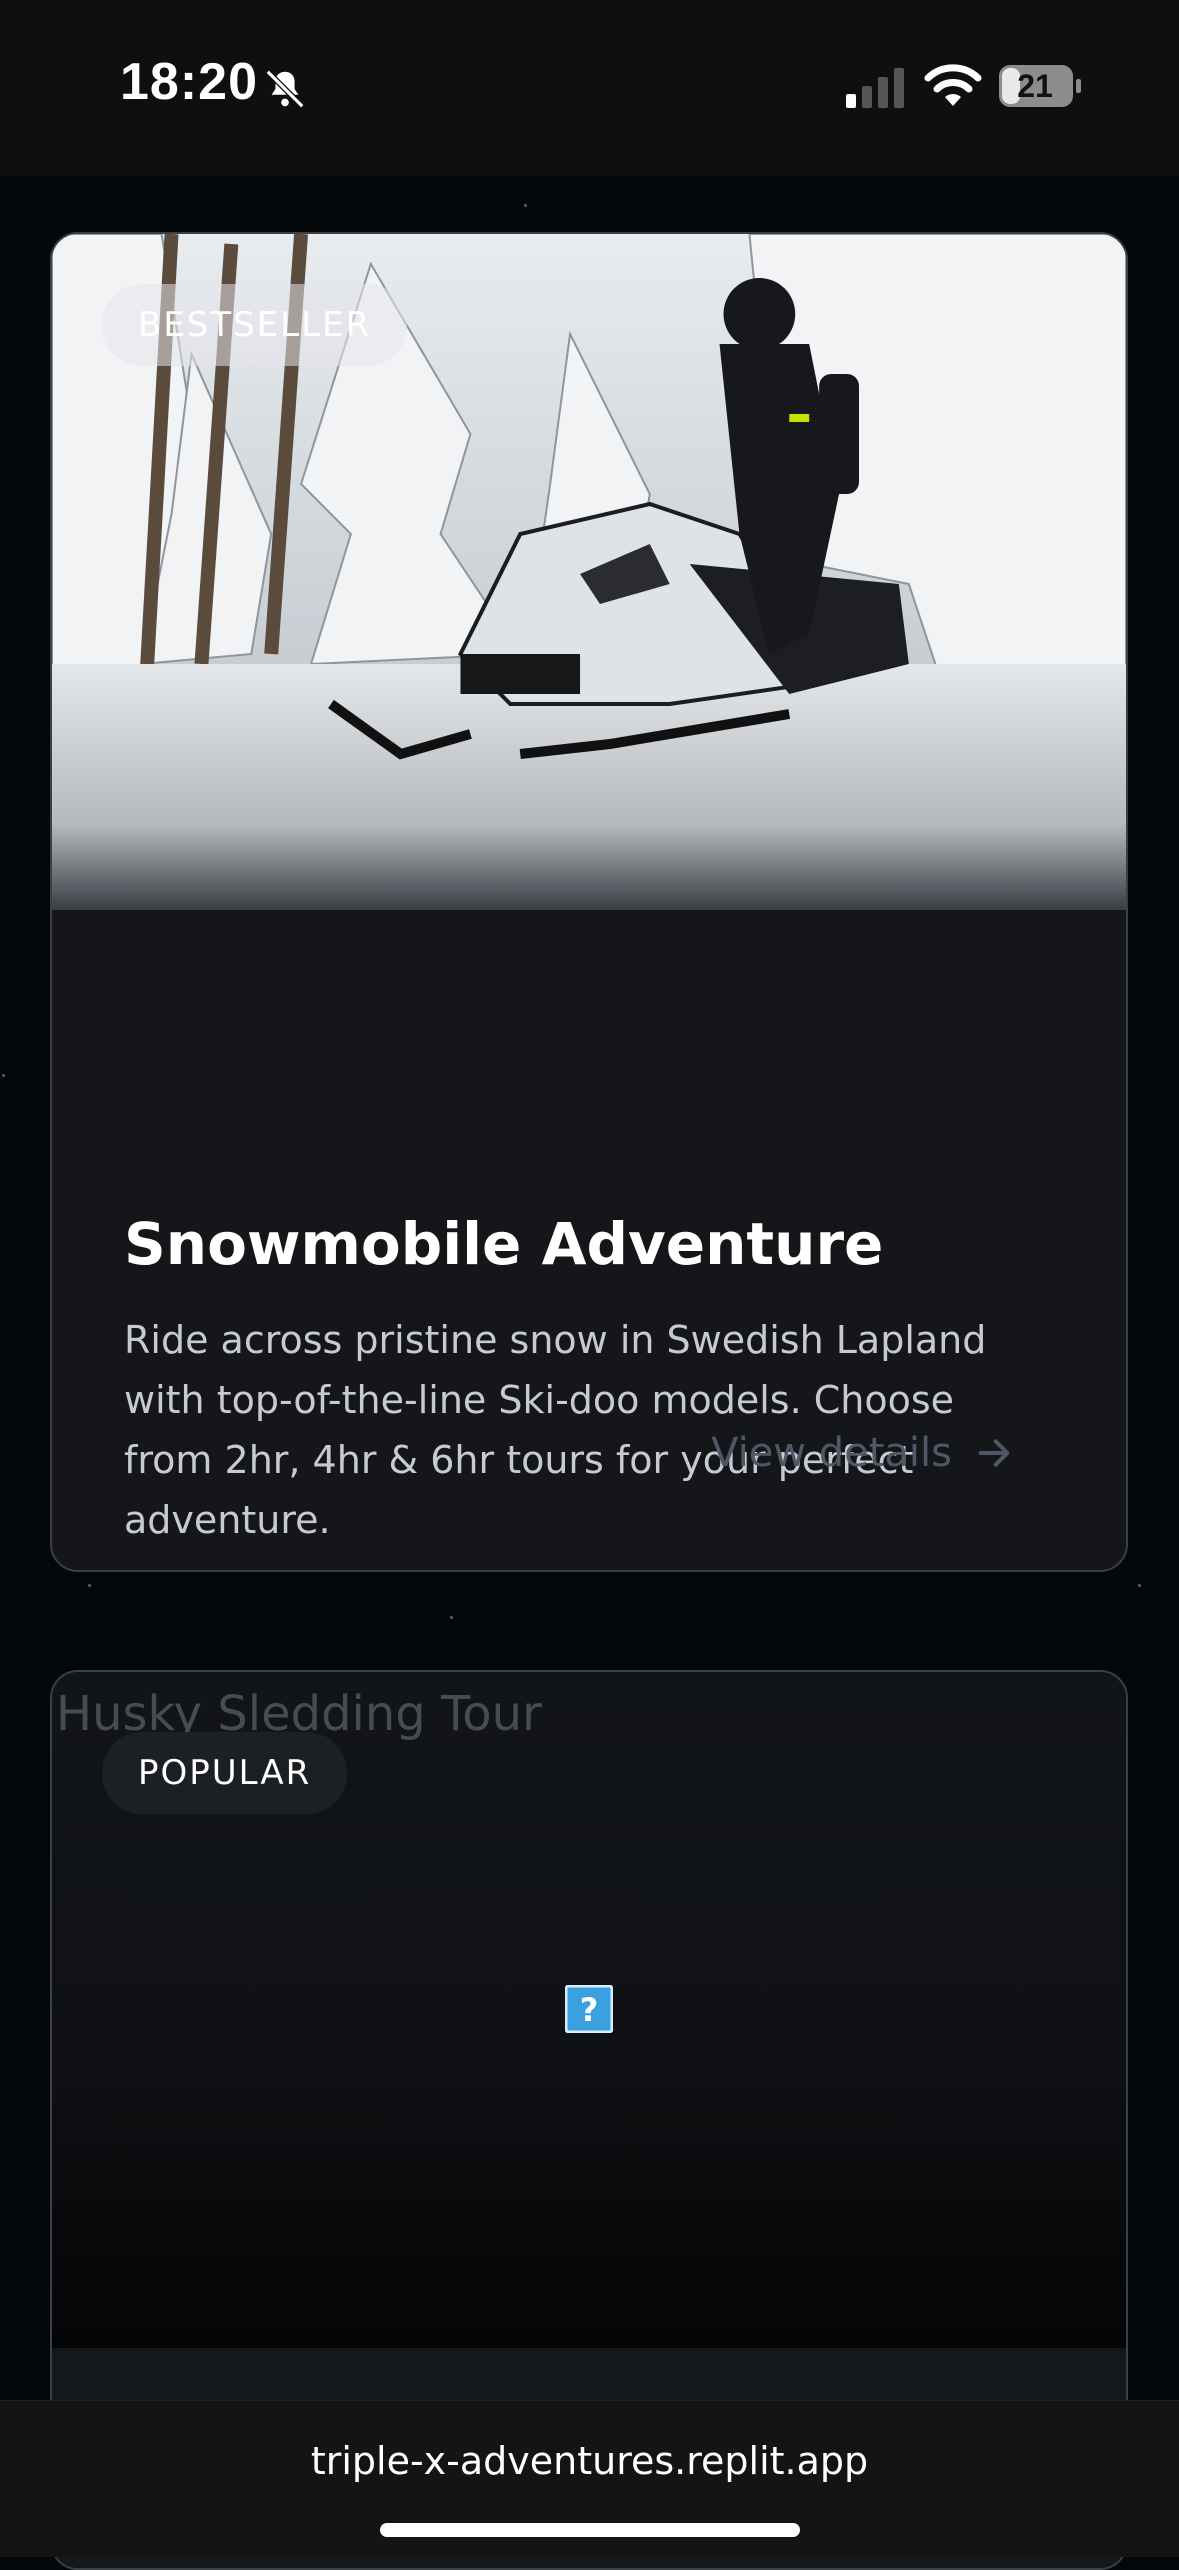  What do you see at coordinates (831, 1453) in the screenshot?
I see `view-details-label: View details` at bounding box center [831, 1453].